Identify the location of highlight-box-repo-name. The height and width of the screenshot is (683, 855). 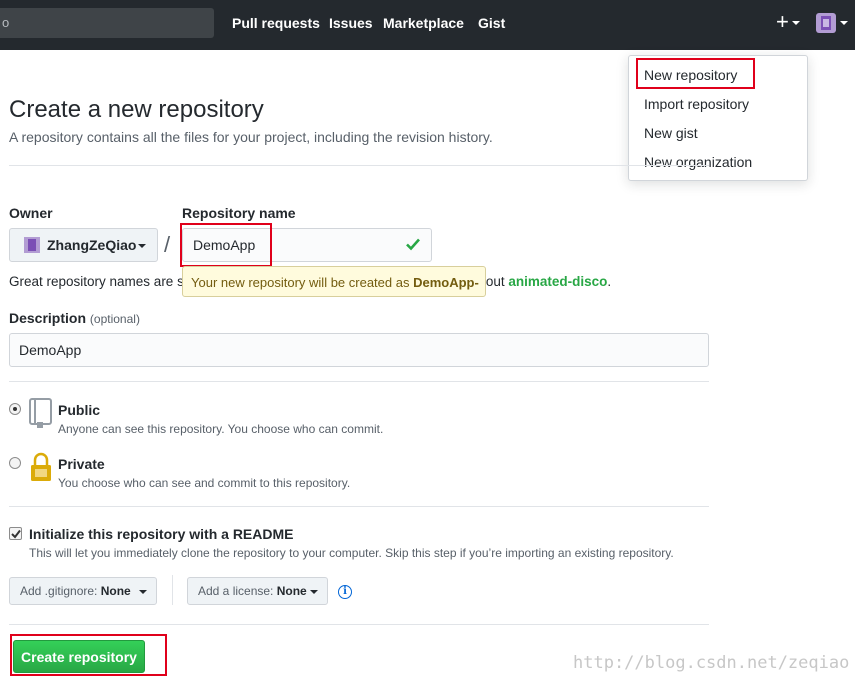
(226, 245).